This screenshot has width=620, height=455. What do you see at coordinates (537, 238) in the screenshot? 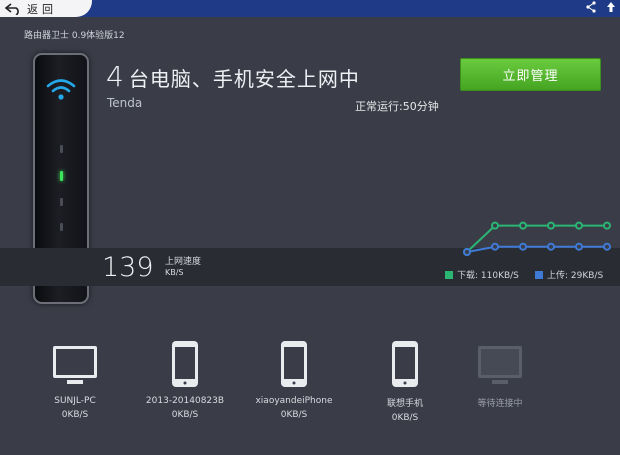
I see `speed-chart` at bounding box center [537, 238].